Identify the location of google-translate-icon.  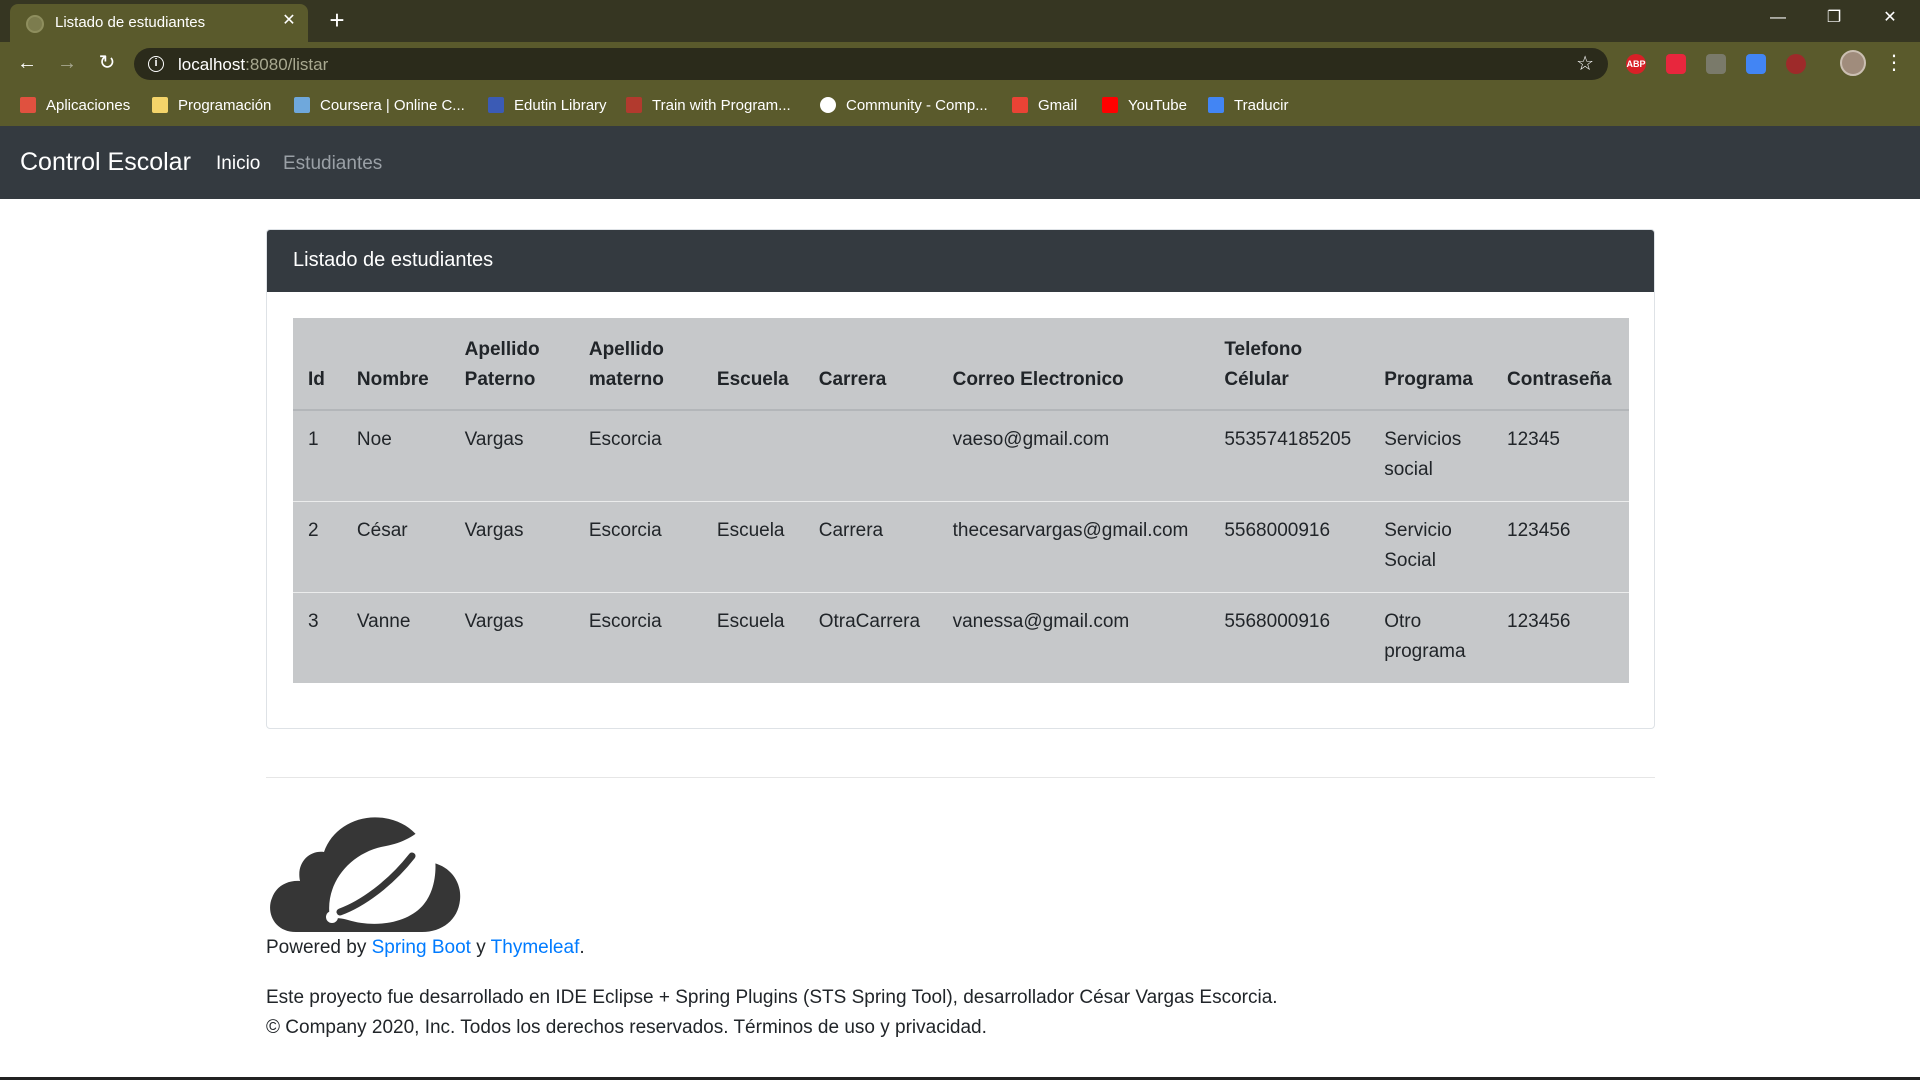
(1756, 64).